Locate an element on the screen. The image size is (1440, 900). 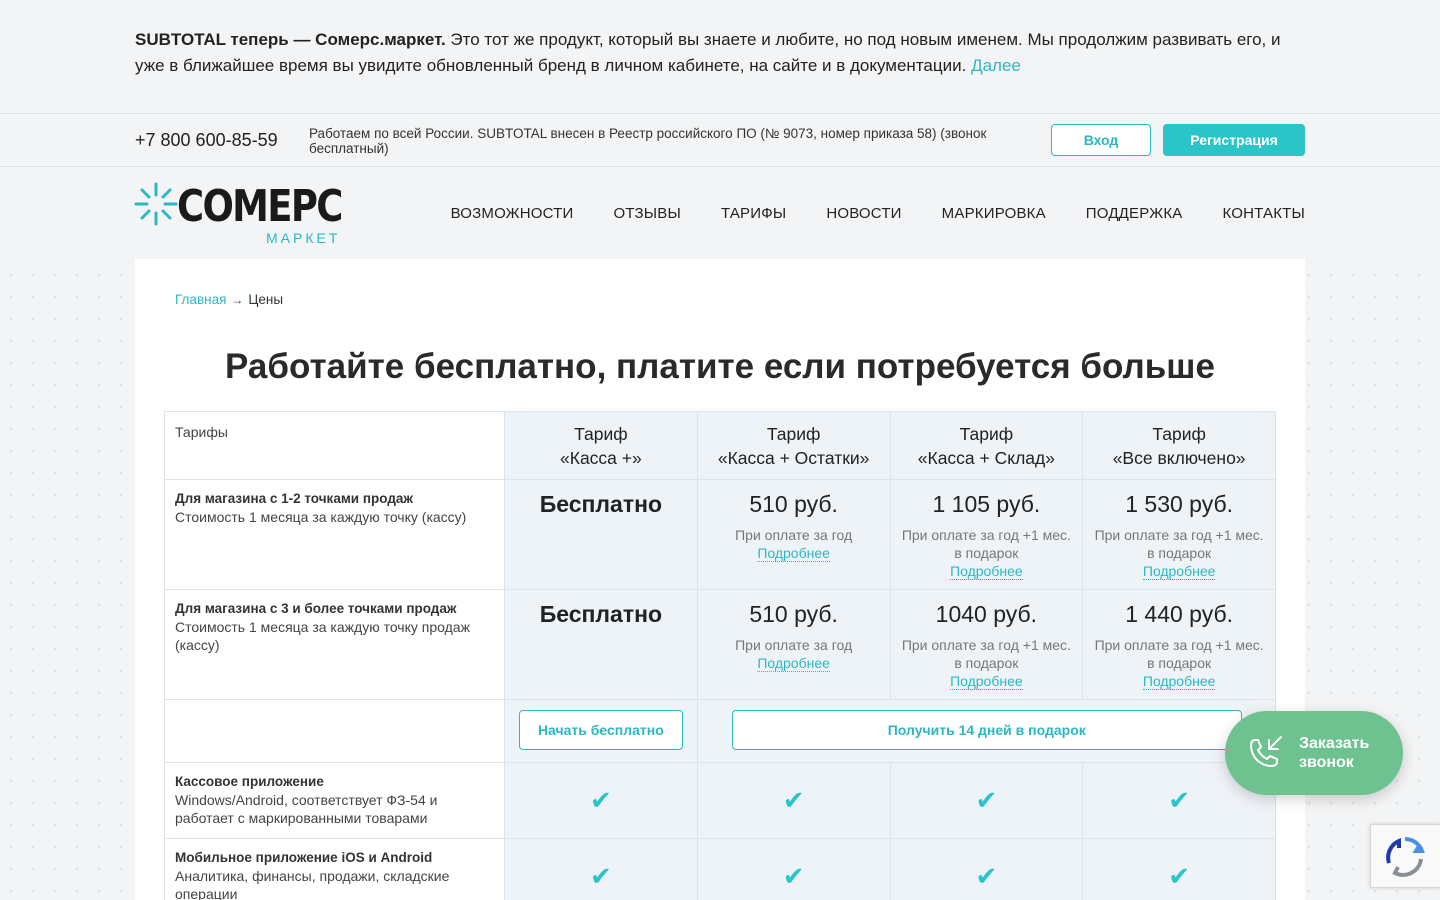
callback-label-line1: Заказать is located at coordinates (1334, 743).